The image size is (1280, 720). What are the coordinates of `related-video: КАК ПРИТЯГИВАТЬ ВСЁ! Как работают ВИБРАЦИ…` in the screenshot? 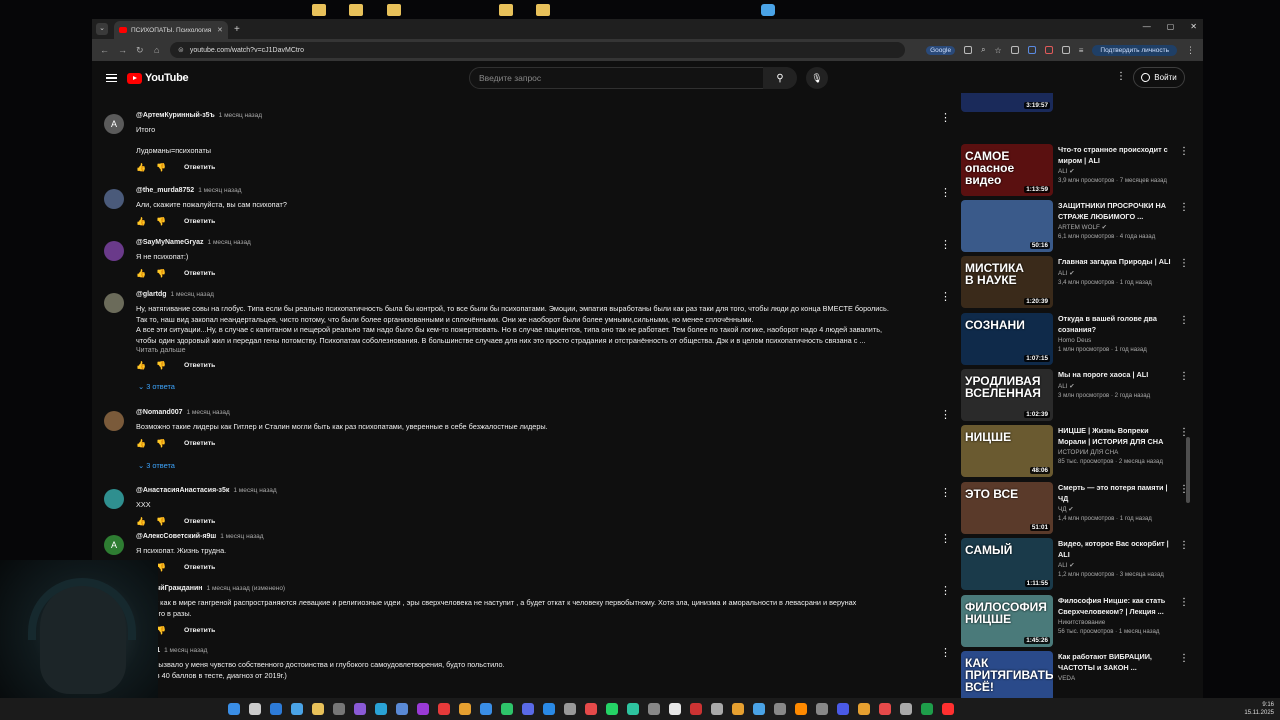 It's located at (1076, 674).